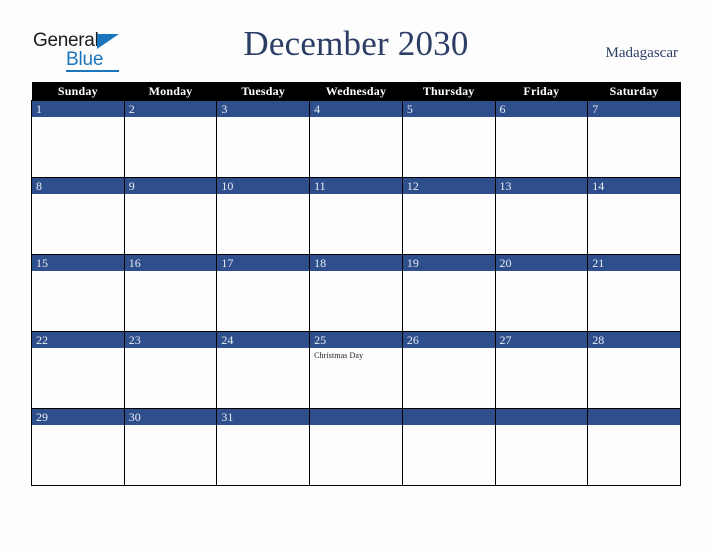  I want to click on calendar-day-cell: 15, so click(78, 293).